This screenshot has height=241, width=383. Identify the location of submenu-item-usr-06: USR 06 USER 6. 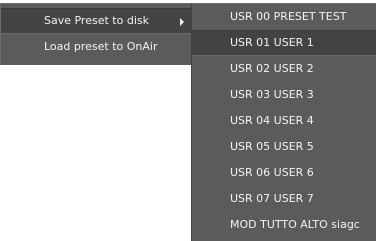
(284, 173).